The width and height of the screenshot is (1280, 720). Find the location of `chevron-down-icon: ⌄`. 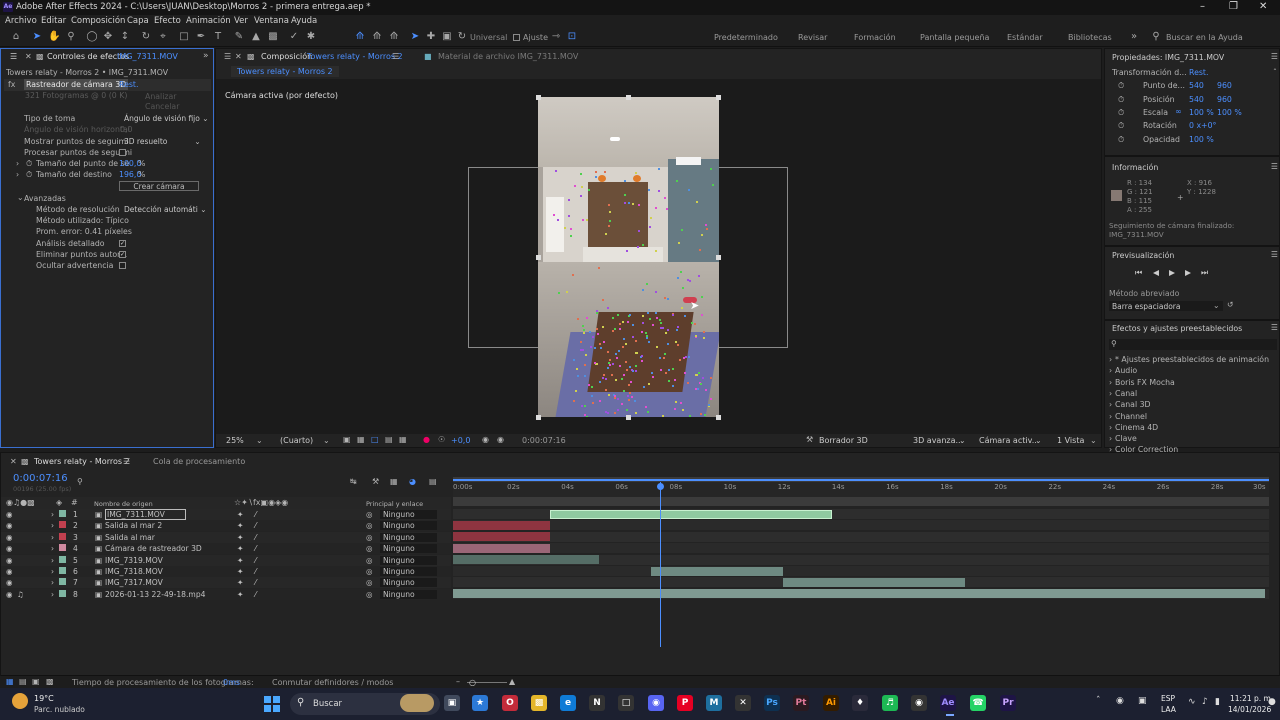

chevron-down-icon: ⌄ is located at coordinates (1038, 440).